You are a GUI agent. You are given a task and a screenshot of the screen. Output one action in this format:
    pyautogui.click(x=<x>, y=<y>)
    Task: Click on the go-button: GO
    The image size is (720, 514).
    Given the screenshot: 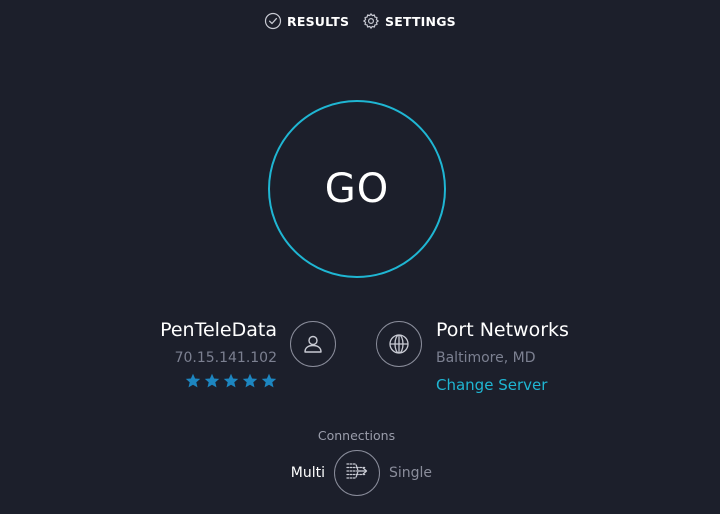 What is the action you would take?
    pyautogui.click(x=357, y=189)
    